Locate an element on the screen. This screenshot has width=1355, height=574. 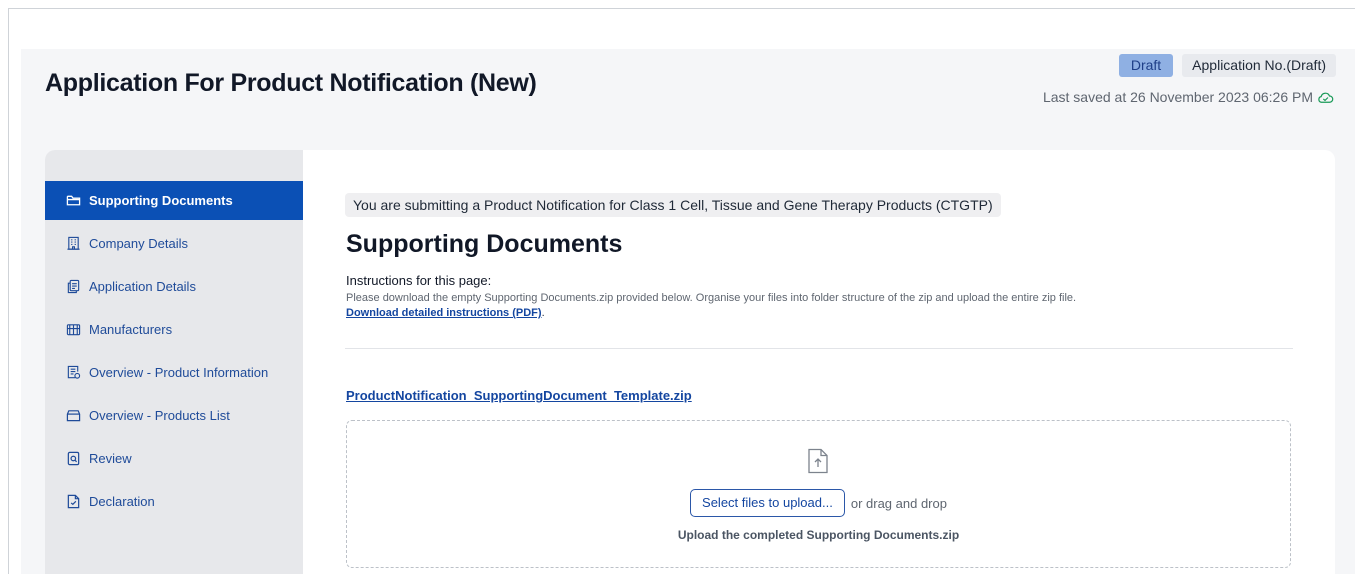
sidebar-item-supporting-documents: Supporting Documents is located at coordinates (174, 200).